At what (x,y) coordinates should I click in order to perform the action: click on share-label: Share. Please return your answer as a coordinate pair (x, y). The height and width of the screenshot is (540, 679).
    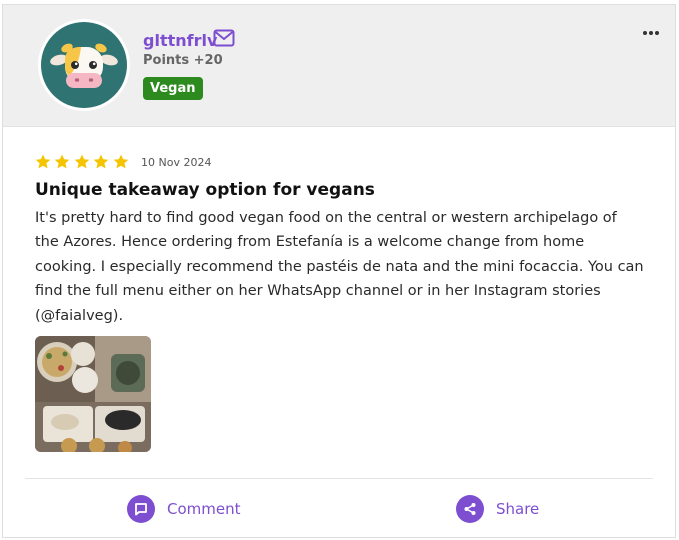
    Looking at the image, I should click on (518, 509).